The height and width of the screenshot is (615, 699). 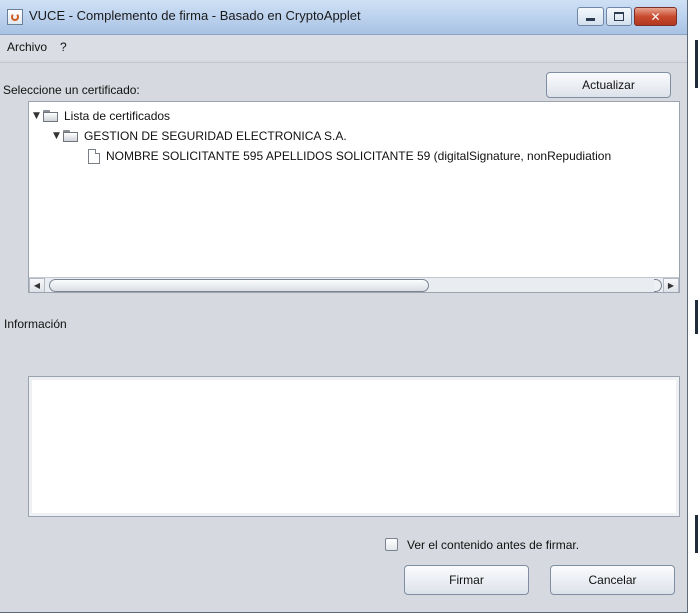 I want to click on cancel-button: Cancelar, so click(x=612, y=580).